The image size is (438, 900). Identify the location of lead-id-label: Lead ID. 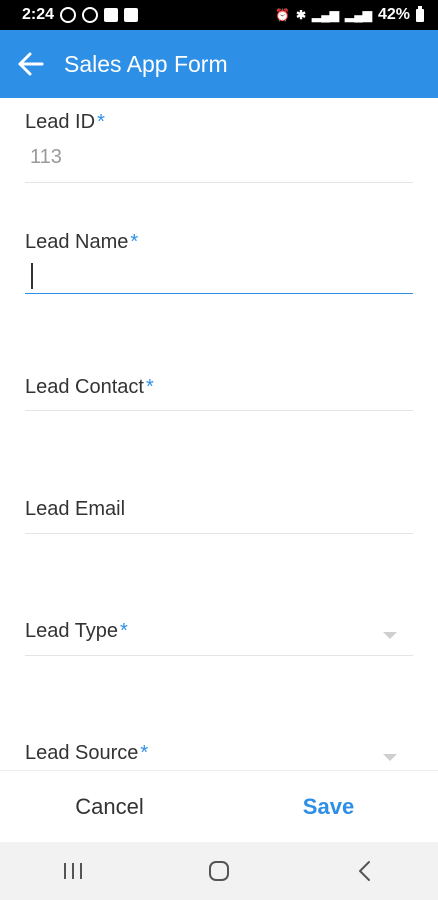
(60, 122).